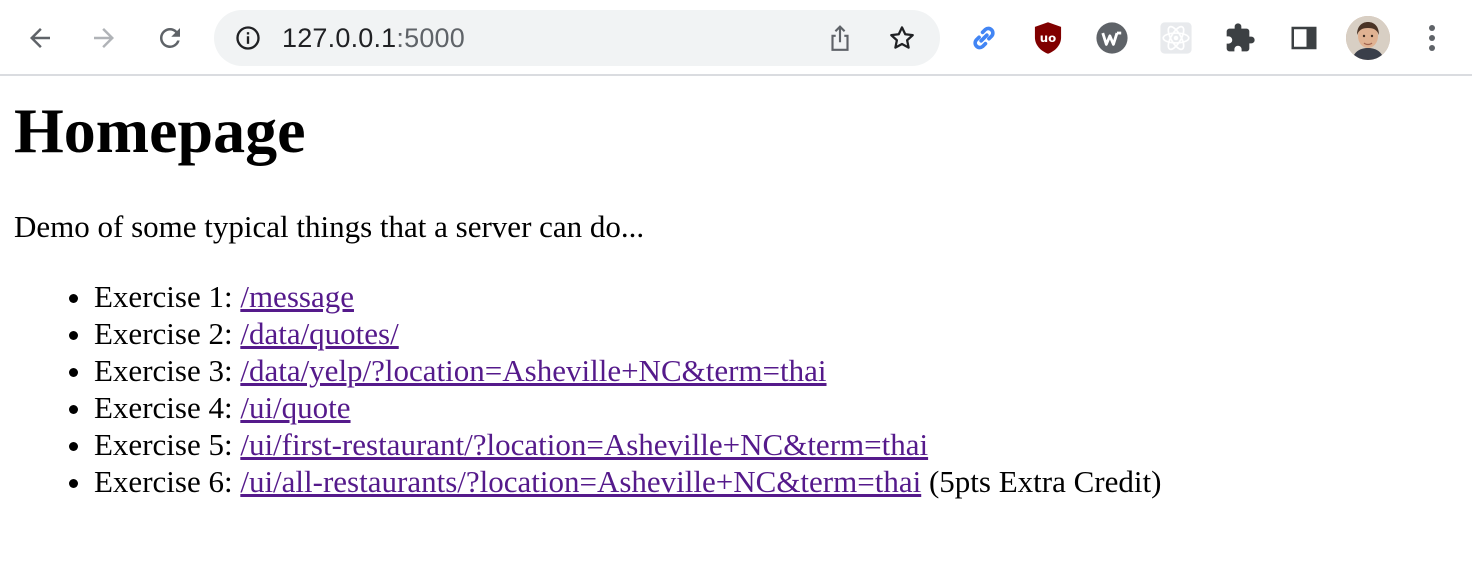  I want to click on profile-avatar, so click(1368, 38).